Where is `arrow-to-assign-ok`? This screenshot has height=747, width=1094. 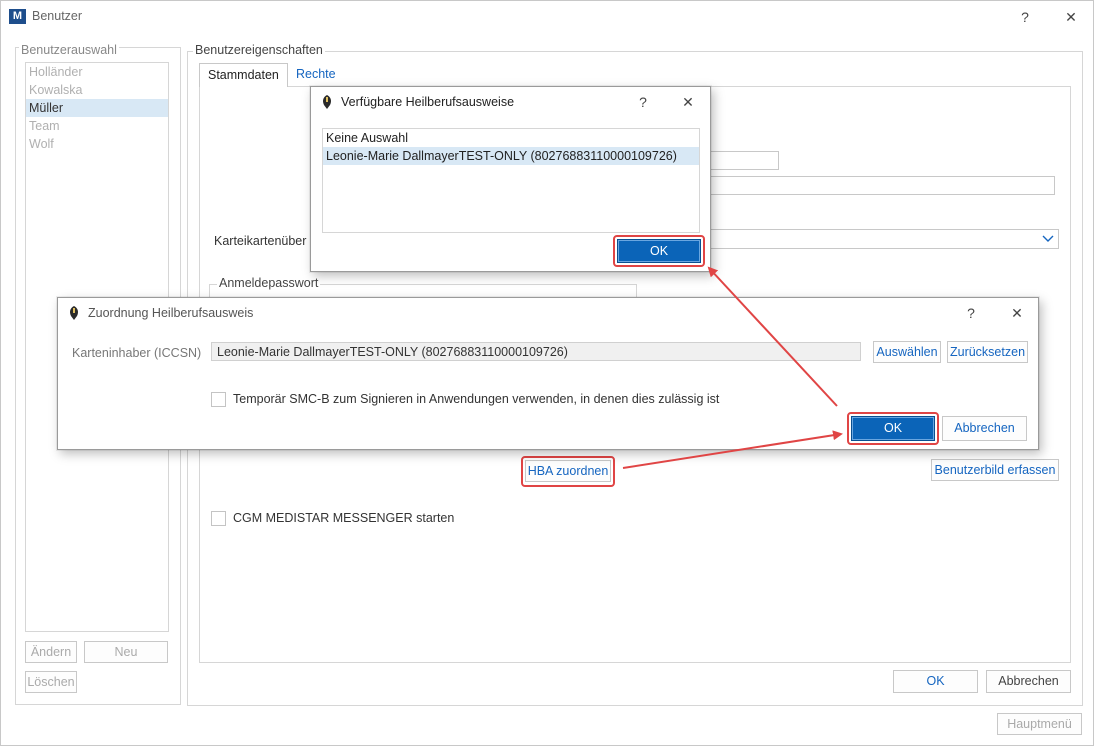
arrow-to-assign-ok is located at coordinates (732, 449).